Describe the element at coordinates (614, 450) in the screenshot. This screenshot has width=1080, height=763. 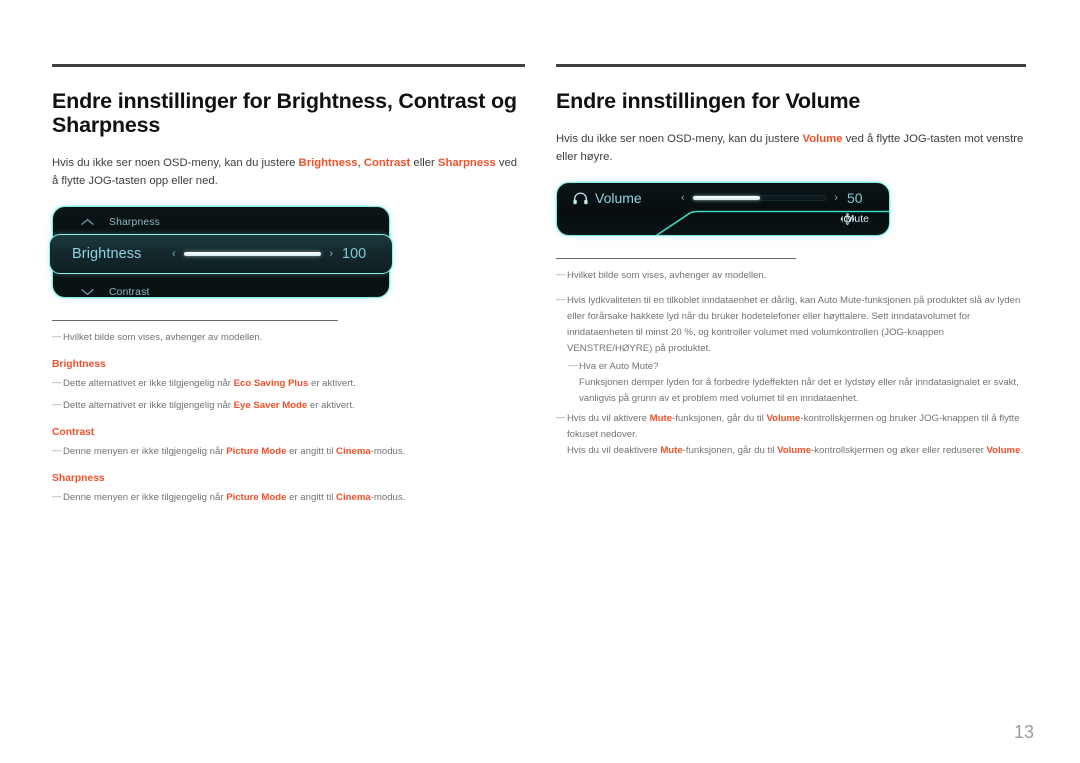
I see `note-text-pre: Hvis du vil deaktivere` at that location.